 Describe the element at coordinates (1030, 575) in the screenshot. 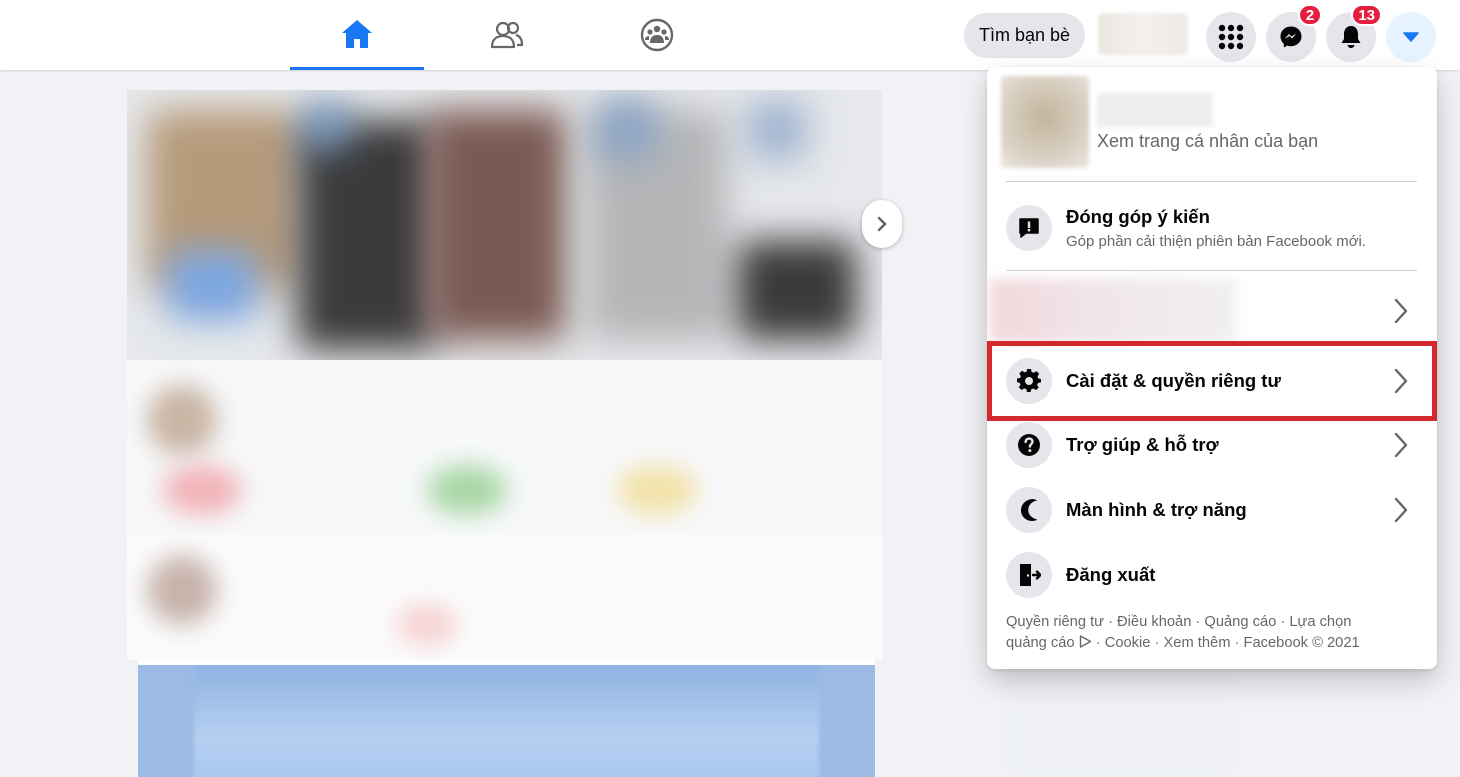

I see `logout-icon` at that location.